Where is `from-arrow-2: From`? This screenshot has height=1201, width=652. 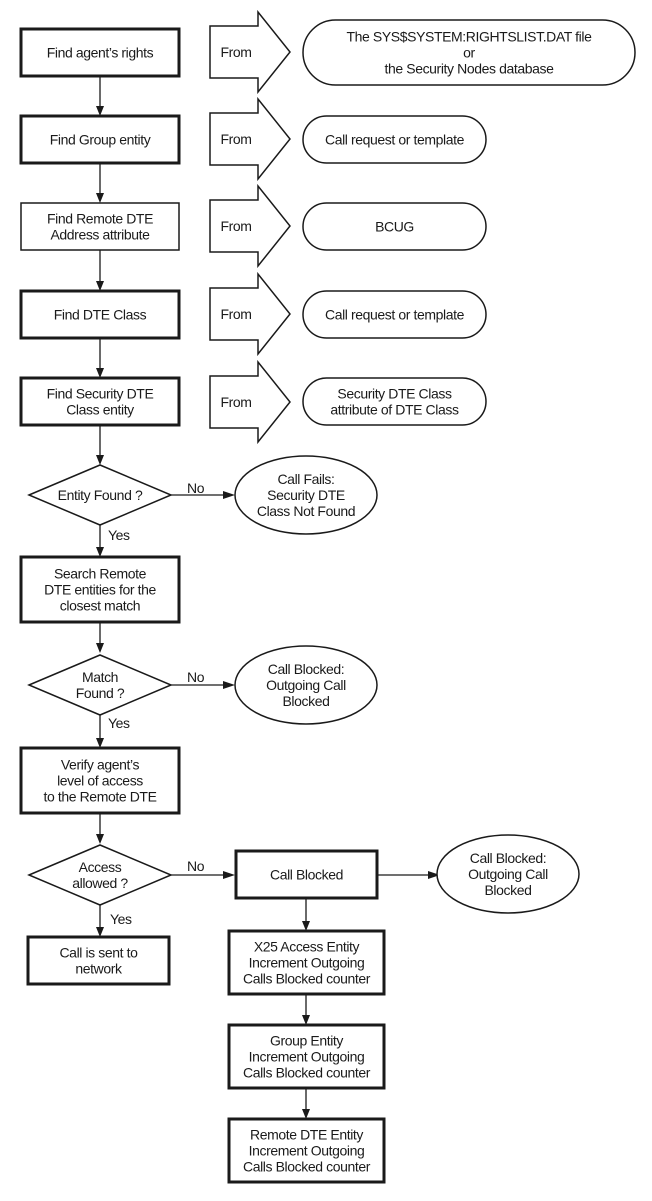 from-arrow-2: From is located at coordinates (250, 139).